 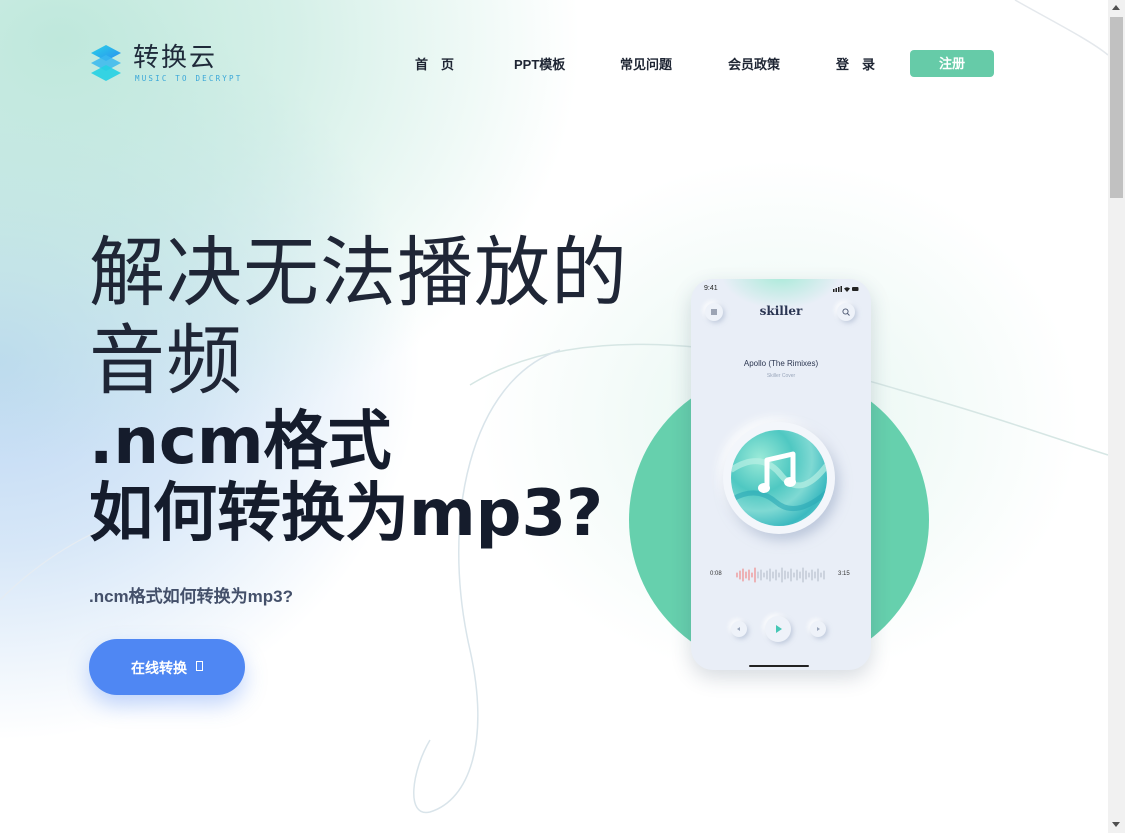 What do you see at coordinates (159, 668) in the screenshot?
I see `online-convert-label: 在线转换` at bounding box center [159, 668].